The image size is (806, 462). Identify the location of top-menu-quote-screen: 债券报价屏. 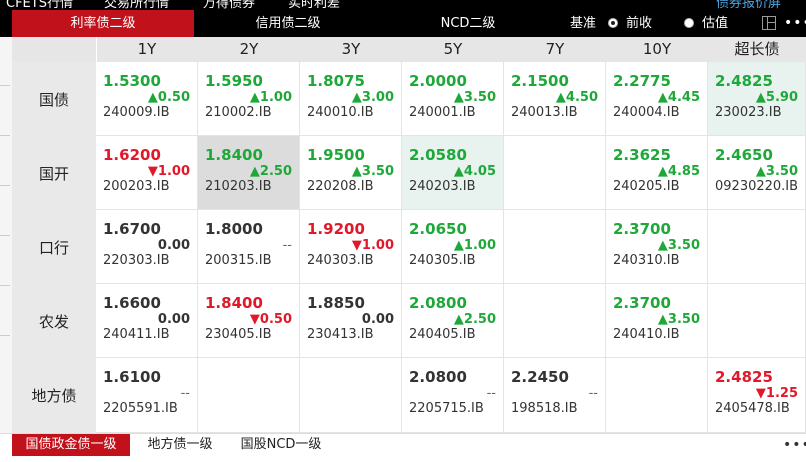
(748, 5).